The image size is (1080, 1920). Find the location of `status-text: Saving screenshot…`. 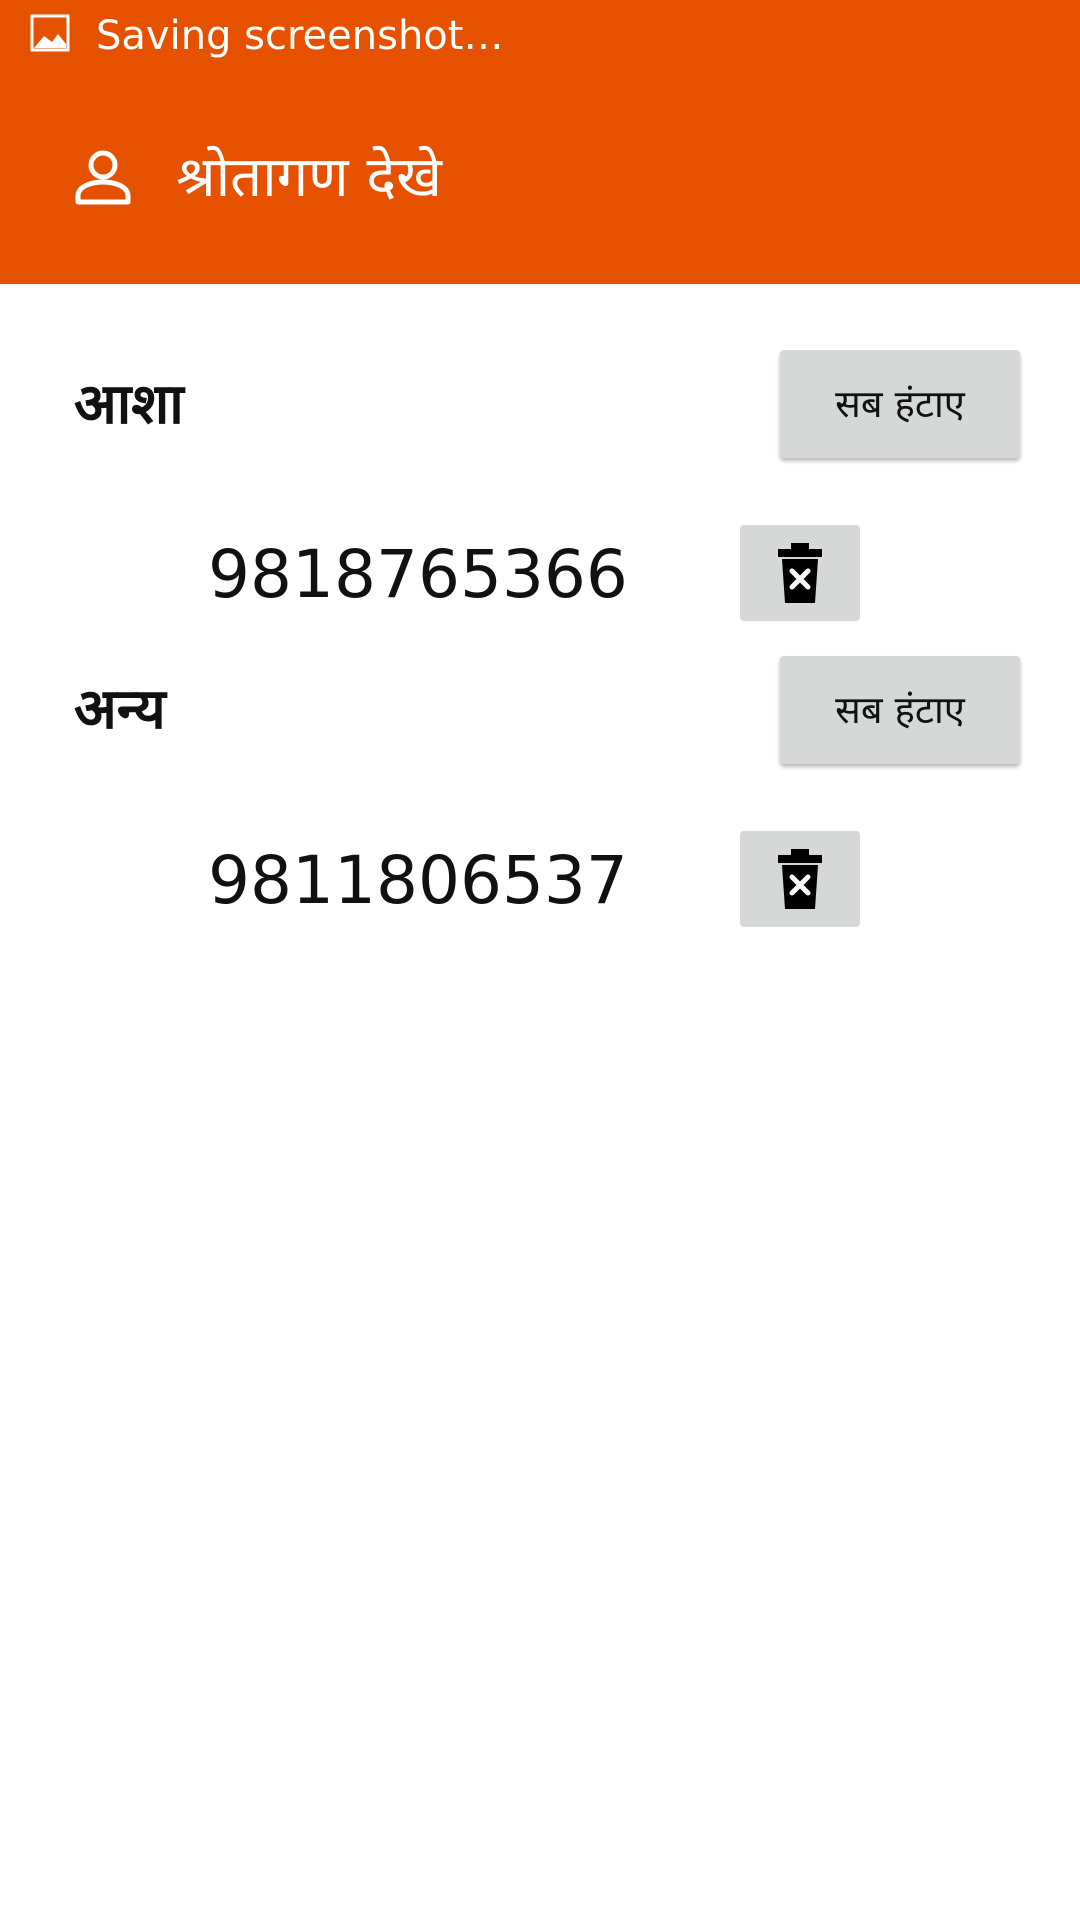

status-text: Saving screenshot… is located at coordinates (300, 36).